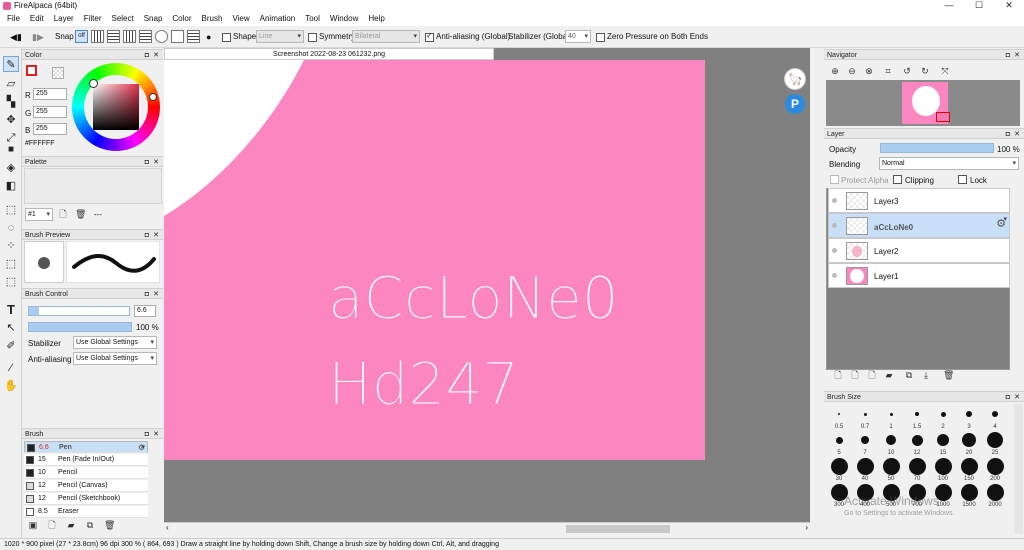 This screenshot has width=1024, height=550. Describe the element at coordinates (949, 163) in the screenshot. I see `blending-select: Normal` at that location.